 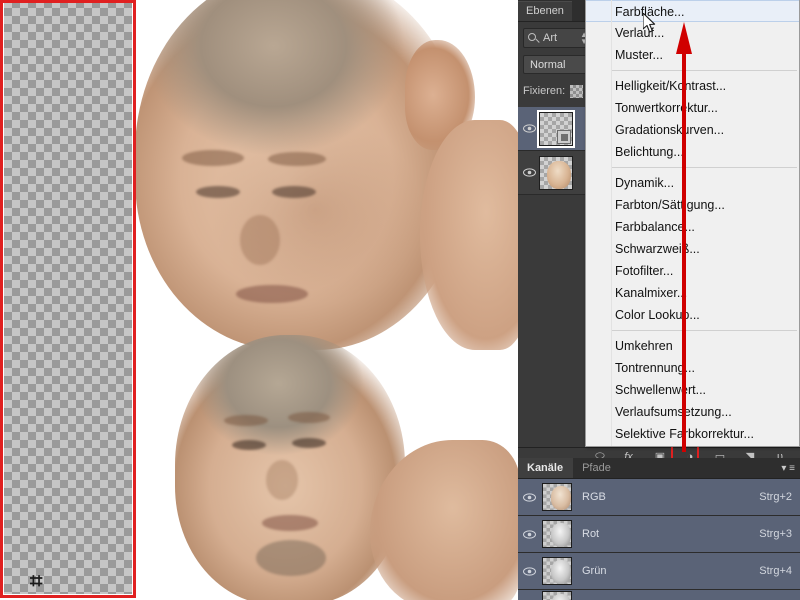 I want to click on blend-mode-dropdown: Normal, so click(x=558, y=64).